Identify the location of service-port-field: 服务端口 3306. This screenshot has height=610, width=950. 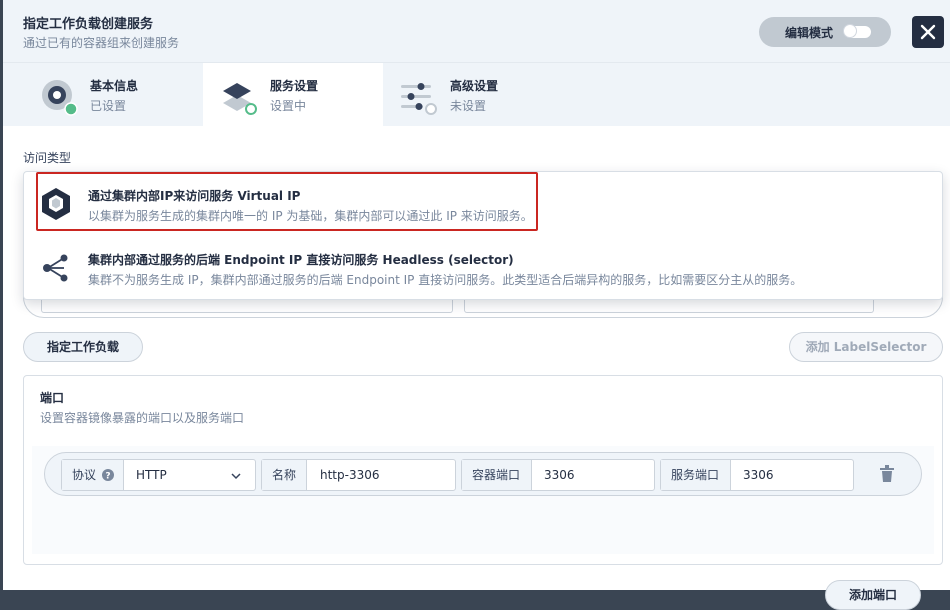
(757, 475).